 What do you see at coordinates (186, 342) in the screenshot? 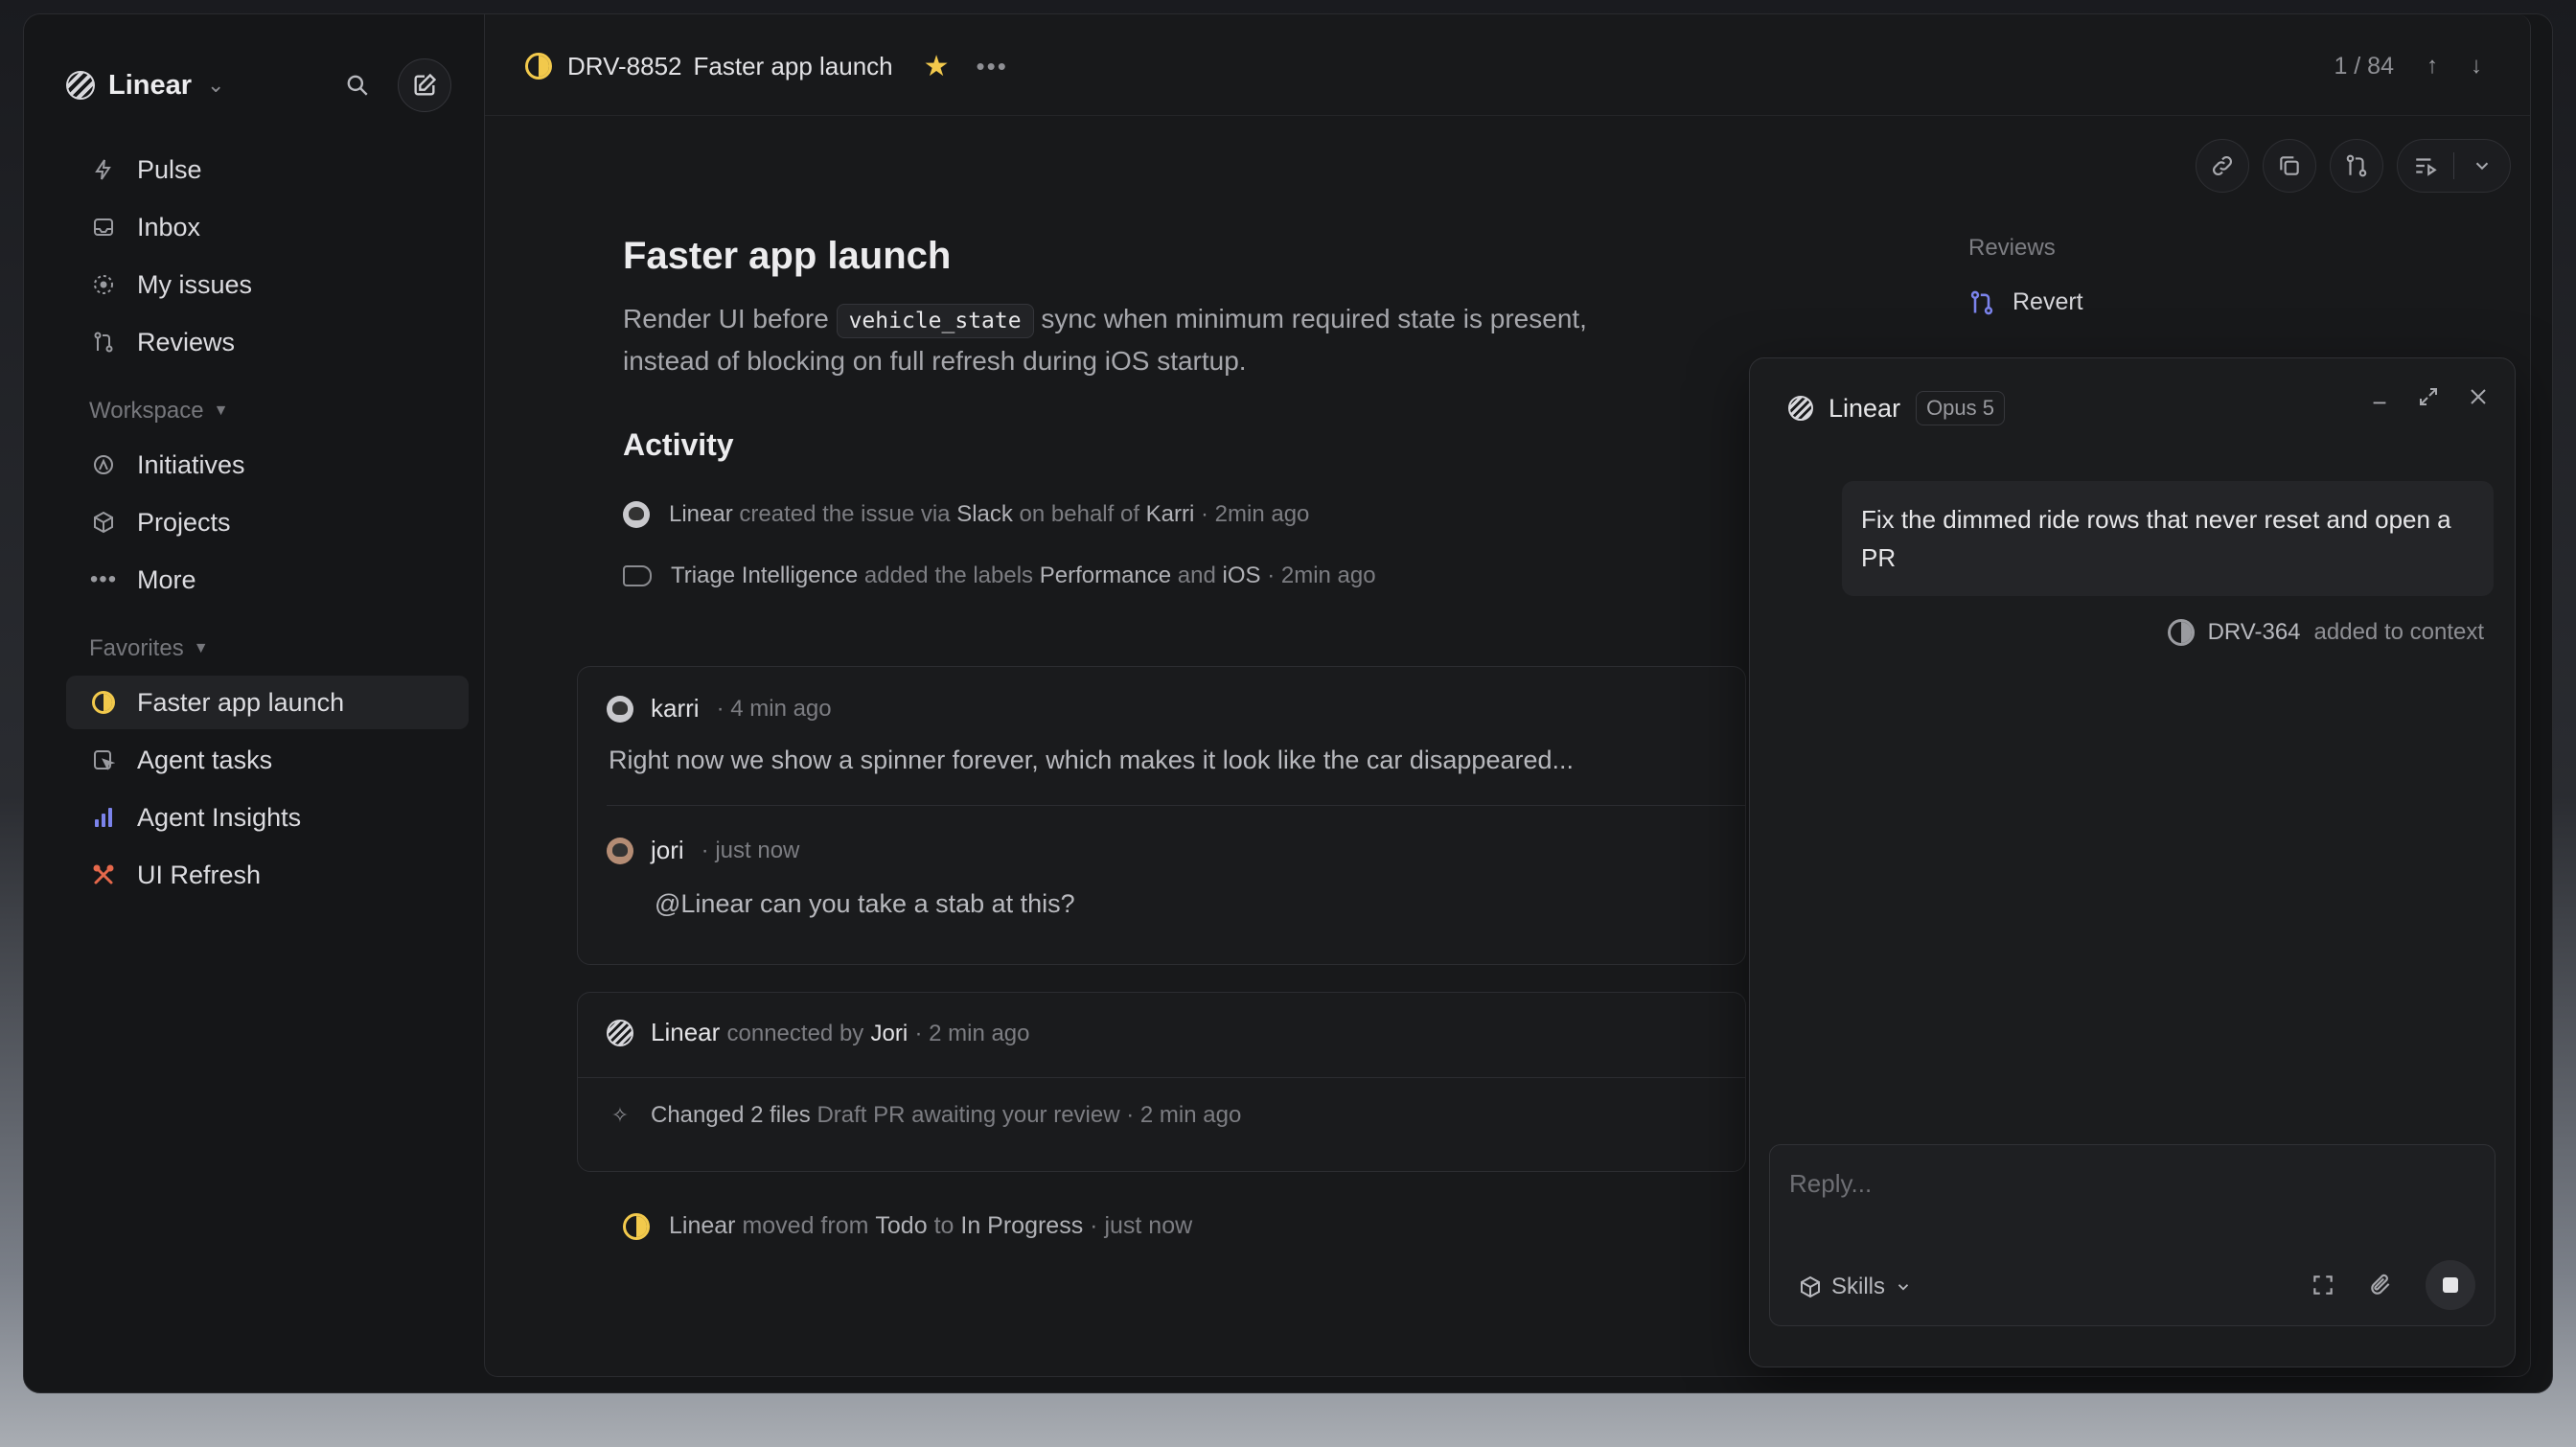
I see `nav-item-label: Reviews` at bounding box center [186, 342].